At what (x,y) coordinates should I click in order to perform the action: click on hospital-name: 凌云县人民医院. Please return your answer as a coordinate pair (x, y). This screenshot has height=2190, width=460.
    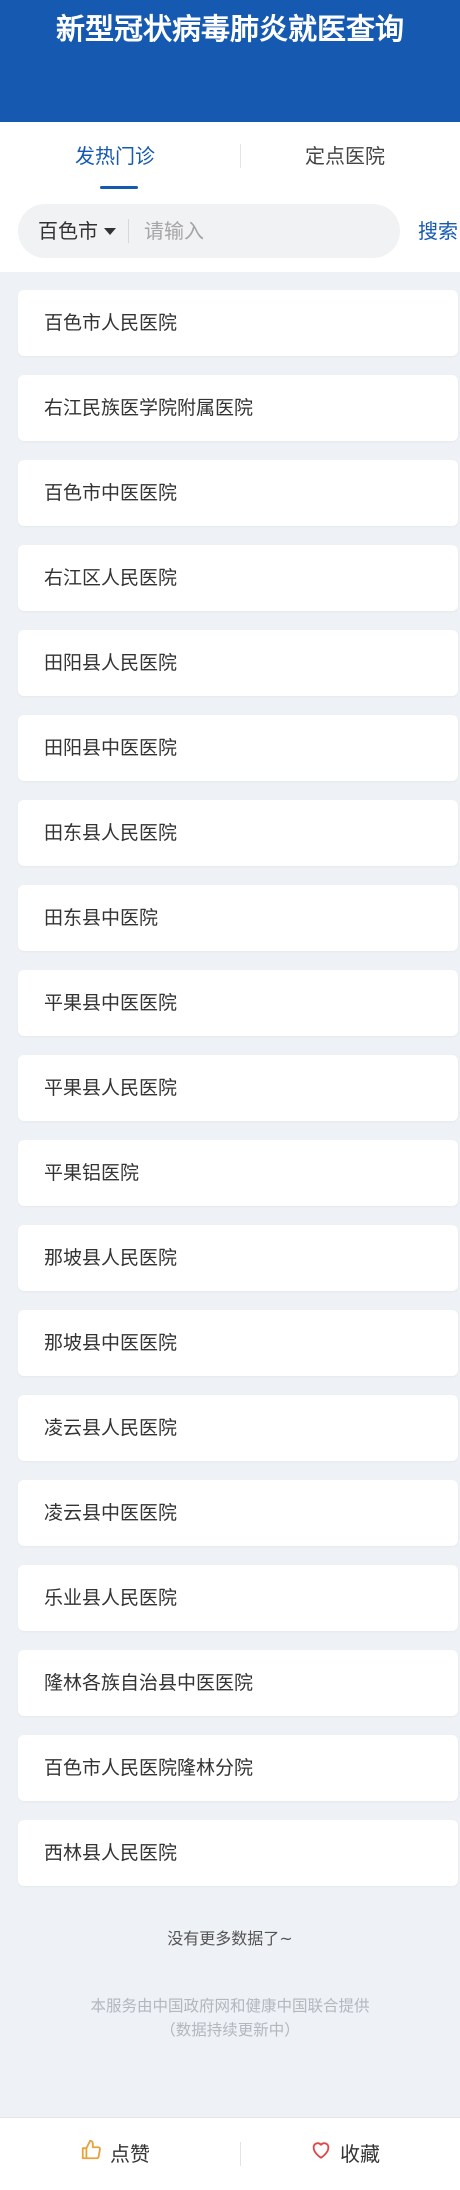
    Looking at the image, I should click on (111, 1428).